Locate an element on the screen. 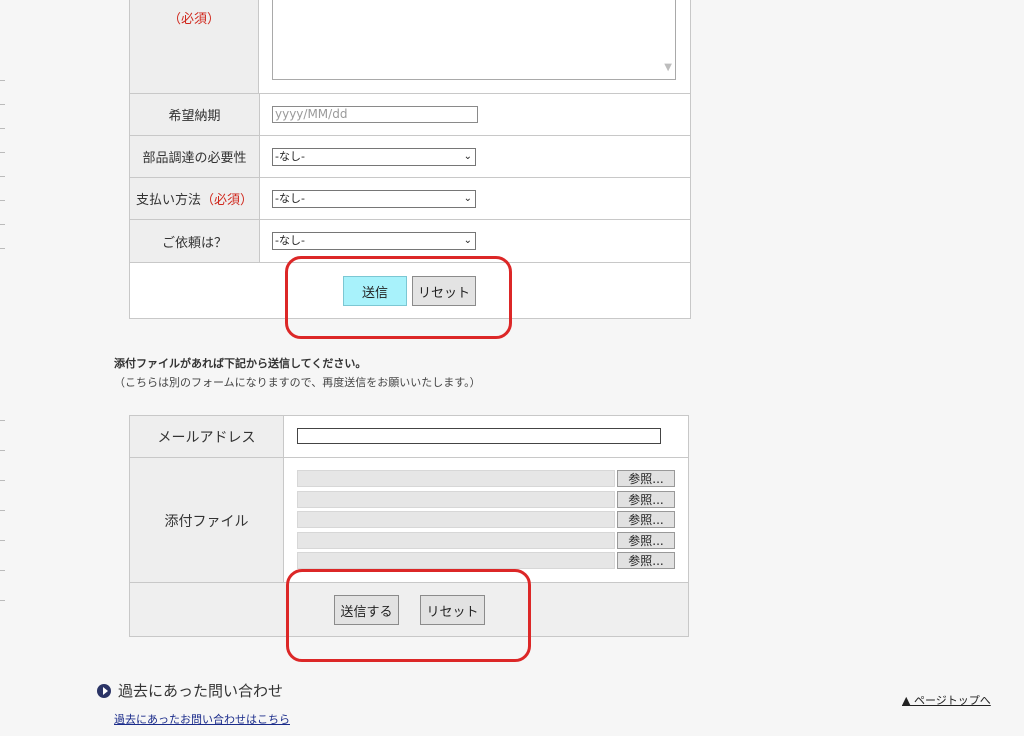 The height and width of the screenshot is (736, 1024). parts-procurement-select: -なし- ⌄ is located at coordinates (374, 157).